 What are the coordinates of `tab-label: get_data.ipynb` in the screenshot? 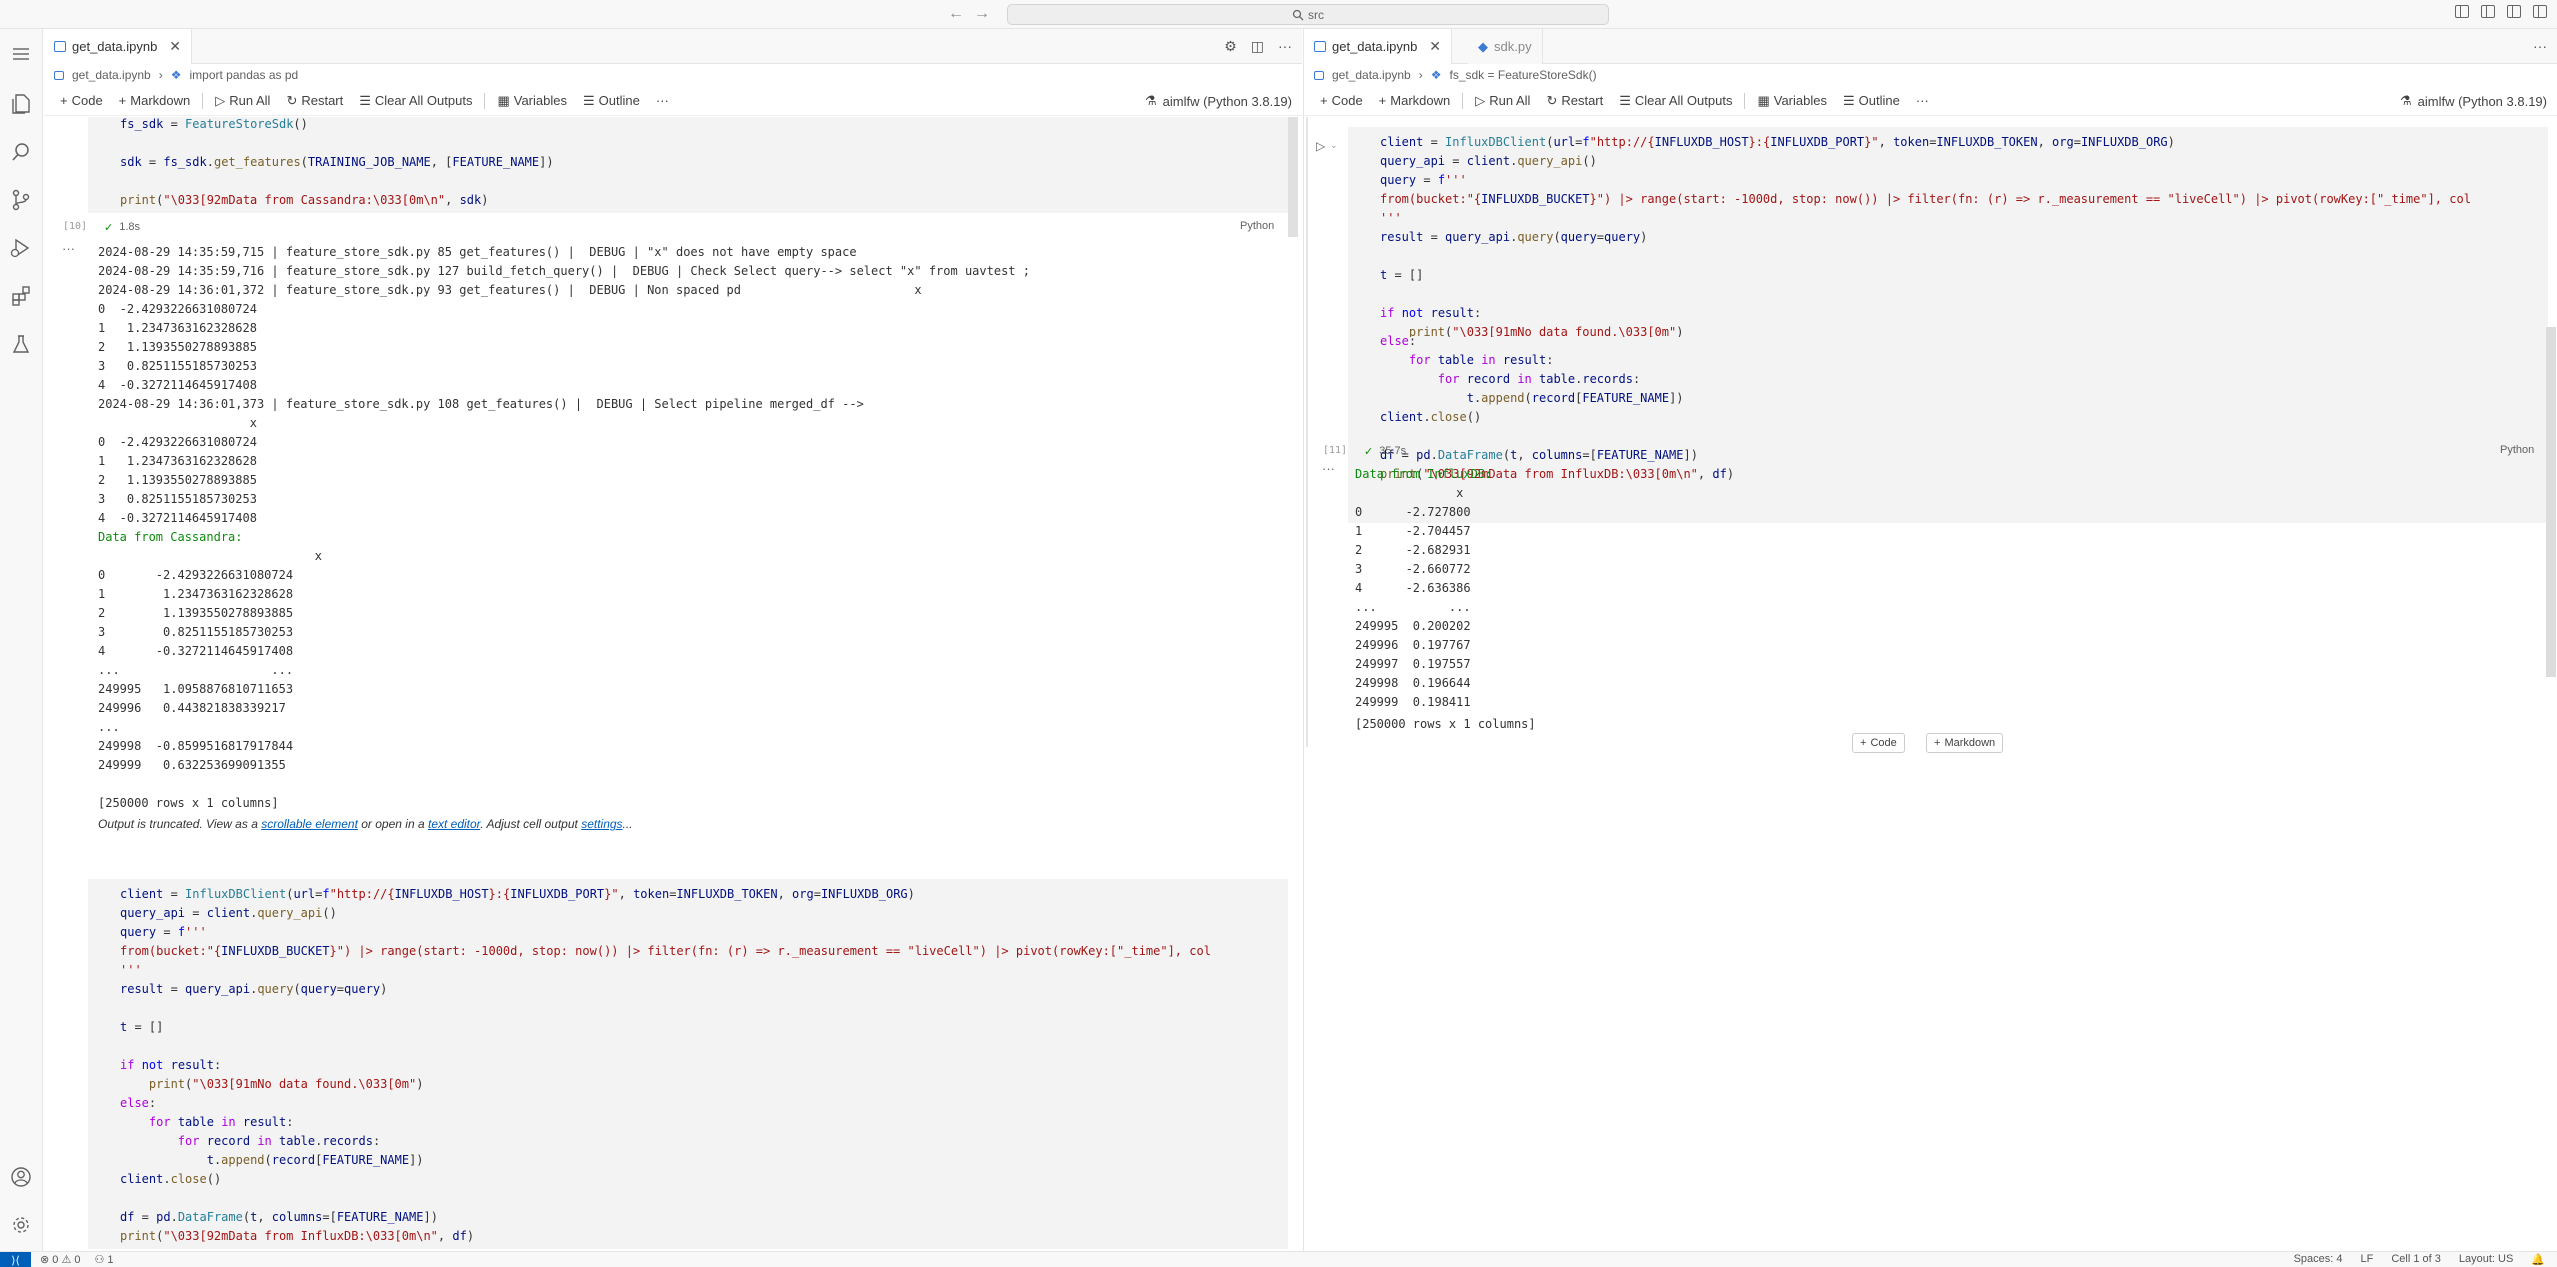 It's located at (1375, 46).